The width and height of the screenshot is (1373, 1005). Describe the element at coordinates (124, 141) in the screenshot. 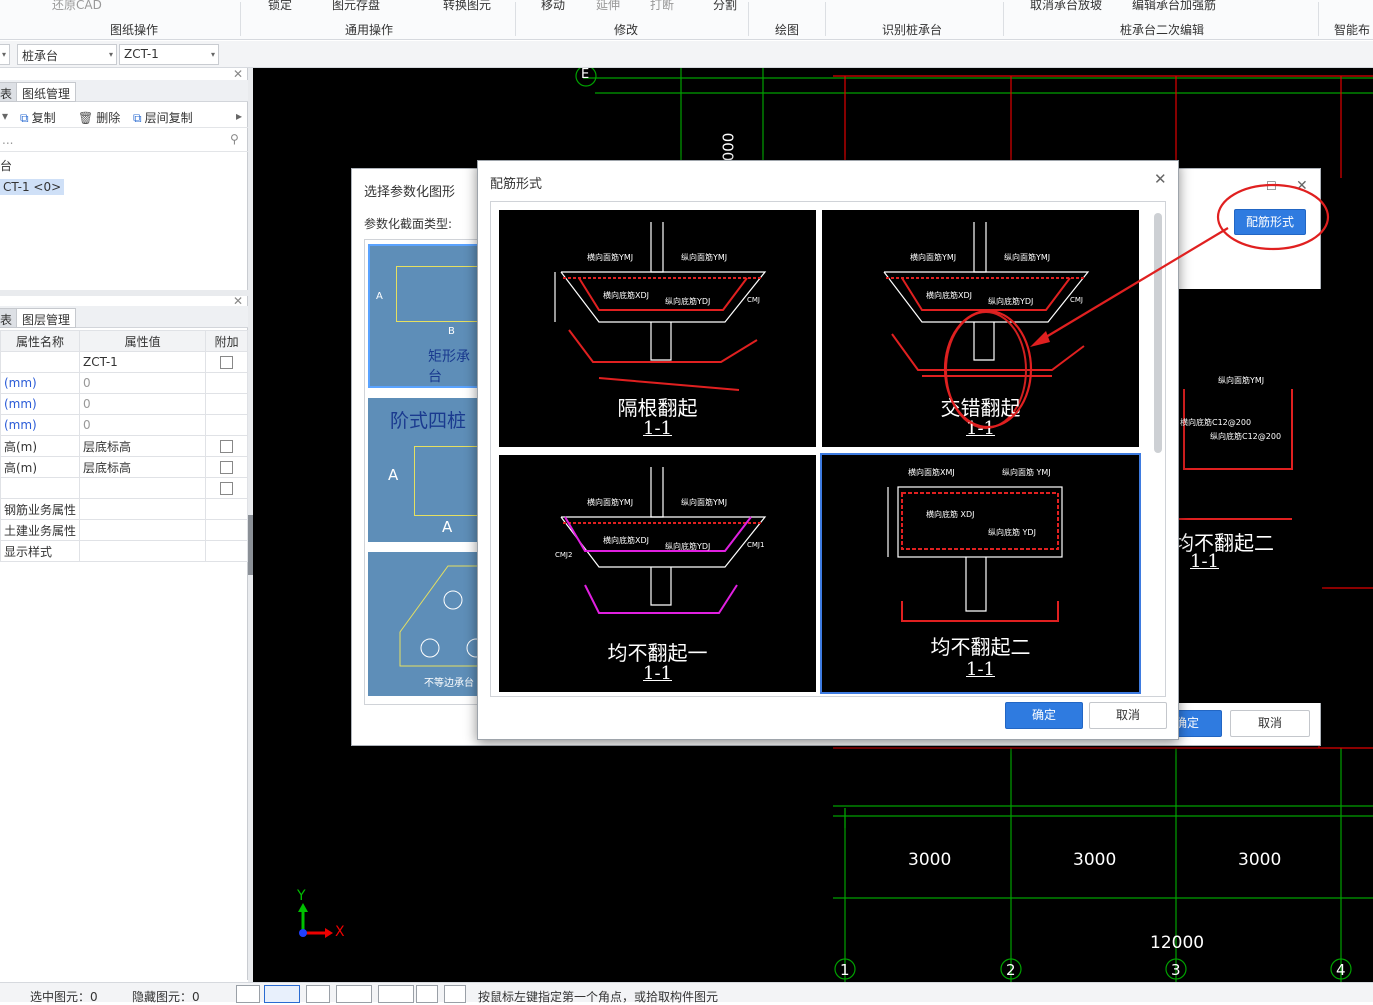

I see `search-input: ... ⚲` at that location.